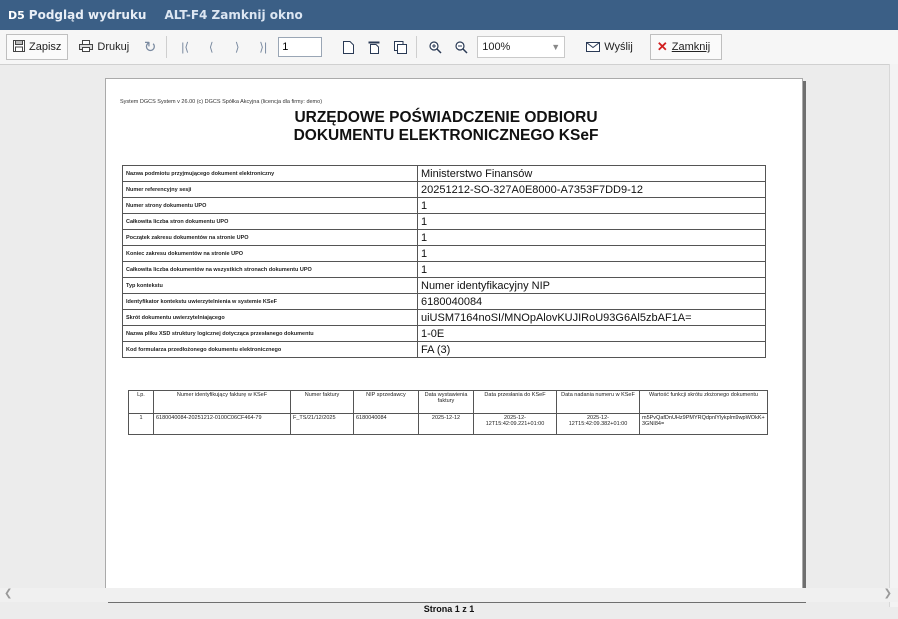  I want to click on save-button: Zapisz, so click(37, 47).